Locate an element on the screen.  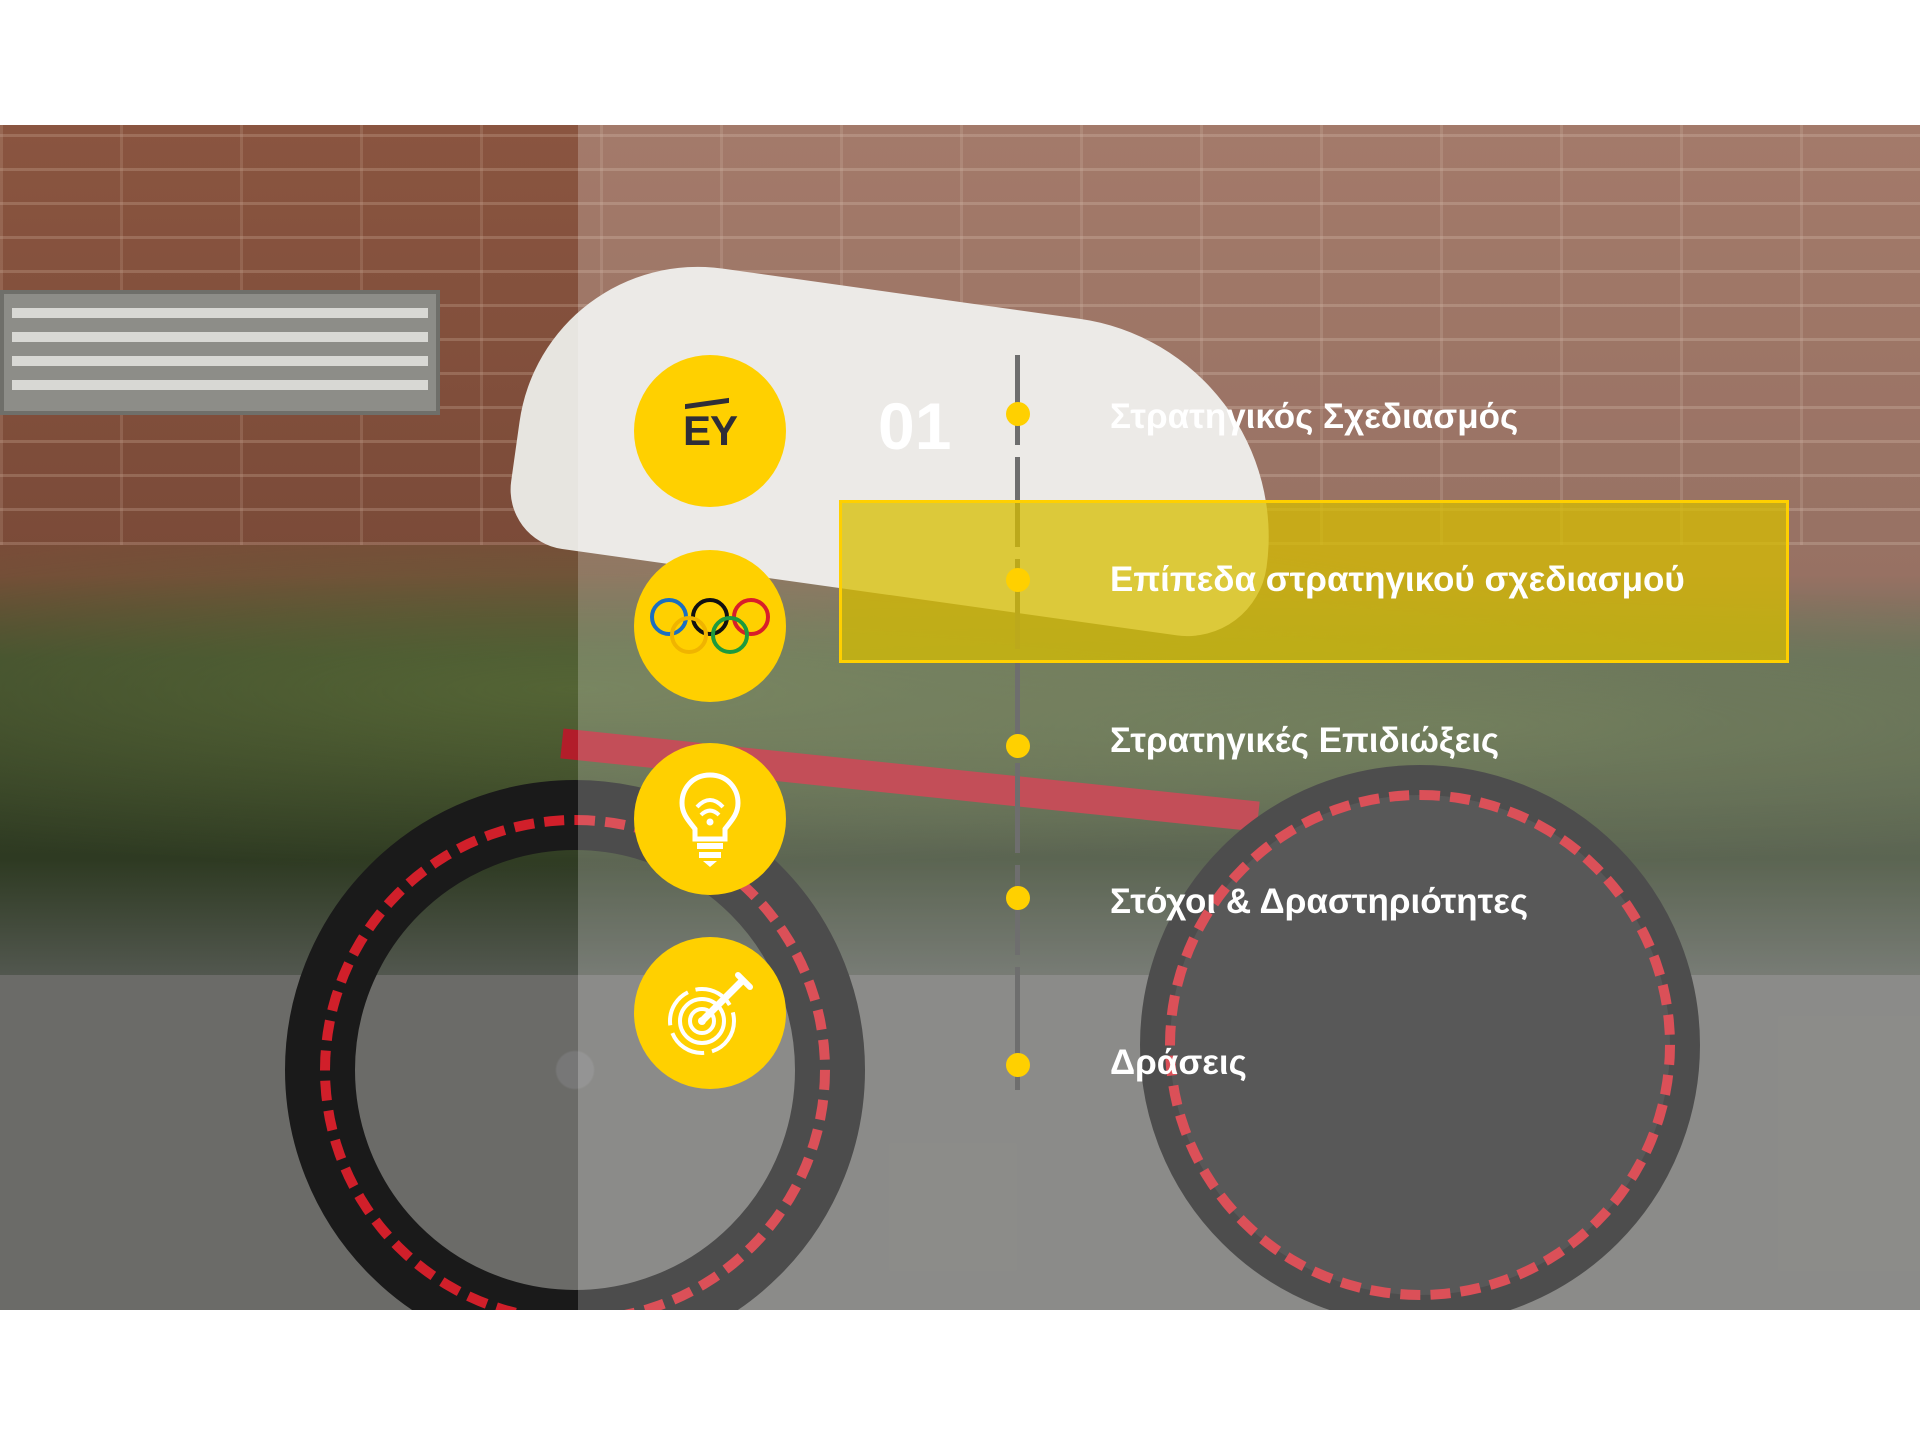
target-pencil-icon is located at coordinates (710, 1013).